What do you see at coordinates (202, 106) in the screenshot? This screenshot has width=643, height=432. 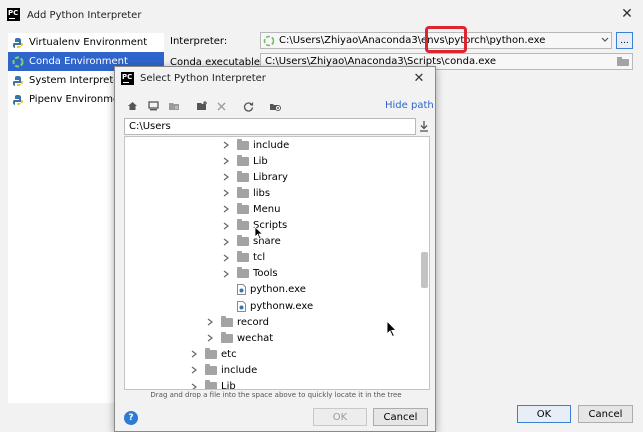 I see `new-folder-icon` at bounding box center [202, 106].